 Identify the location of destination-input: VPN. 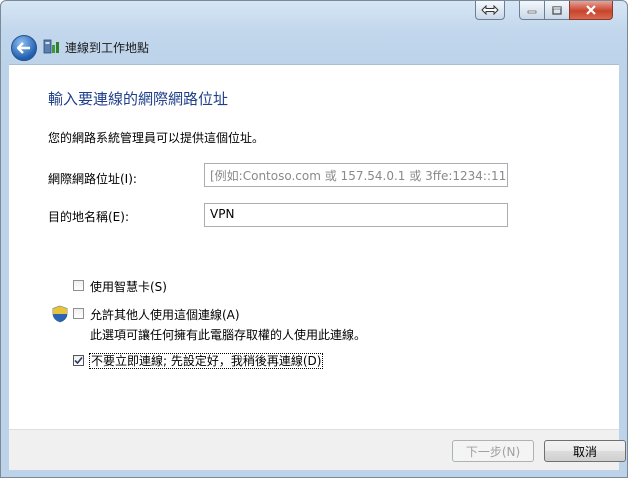
(356, 215).